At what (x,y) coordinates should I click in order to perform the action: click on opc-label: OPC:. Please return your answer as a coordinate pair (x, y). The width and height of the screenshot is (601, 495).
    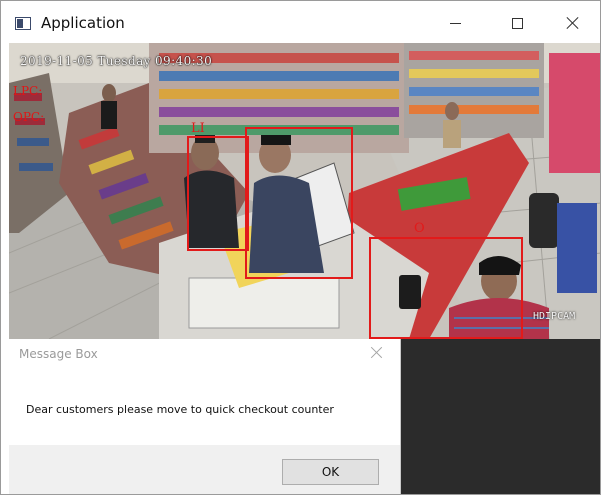
    Looking at the image, I should click on (29, 117).